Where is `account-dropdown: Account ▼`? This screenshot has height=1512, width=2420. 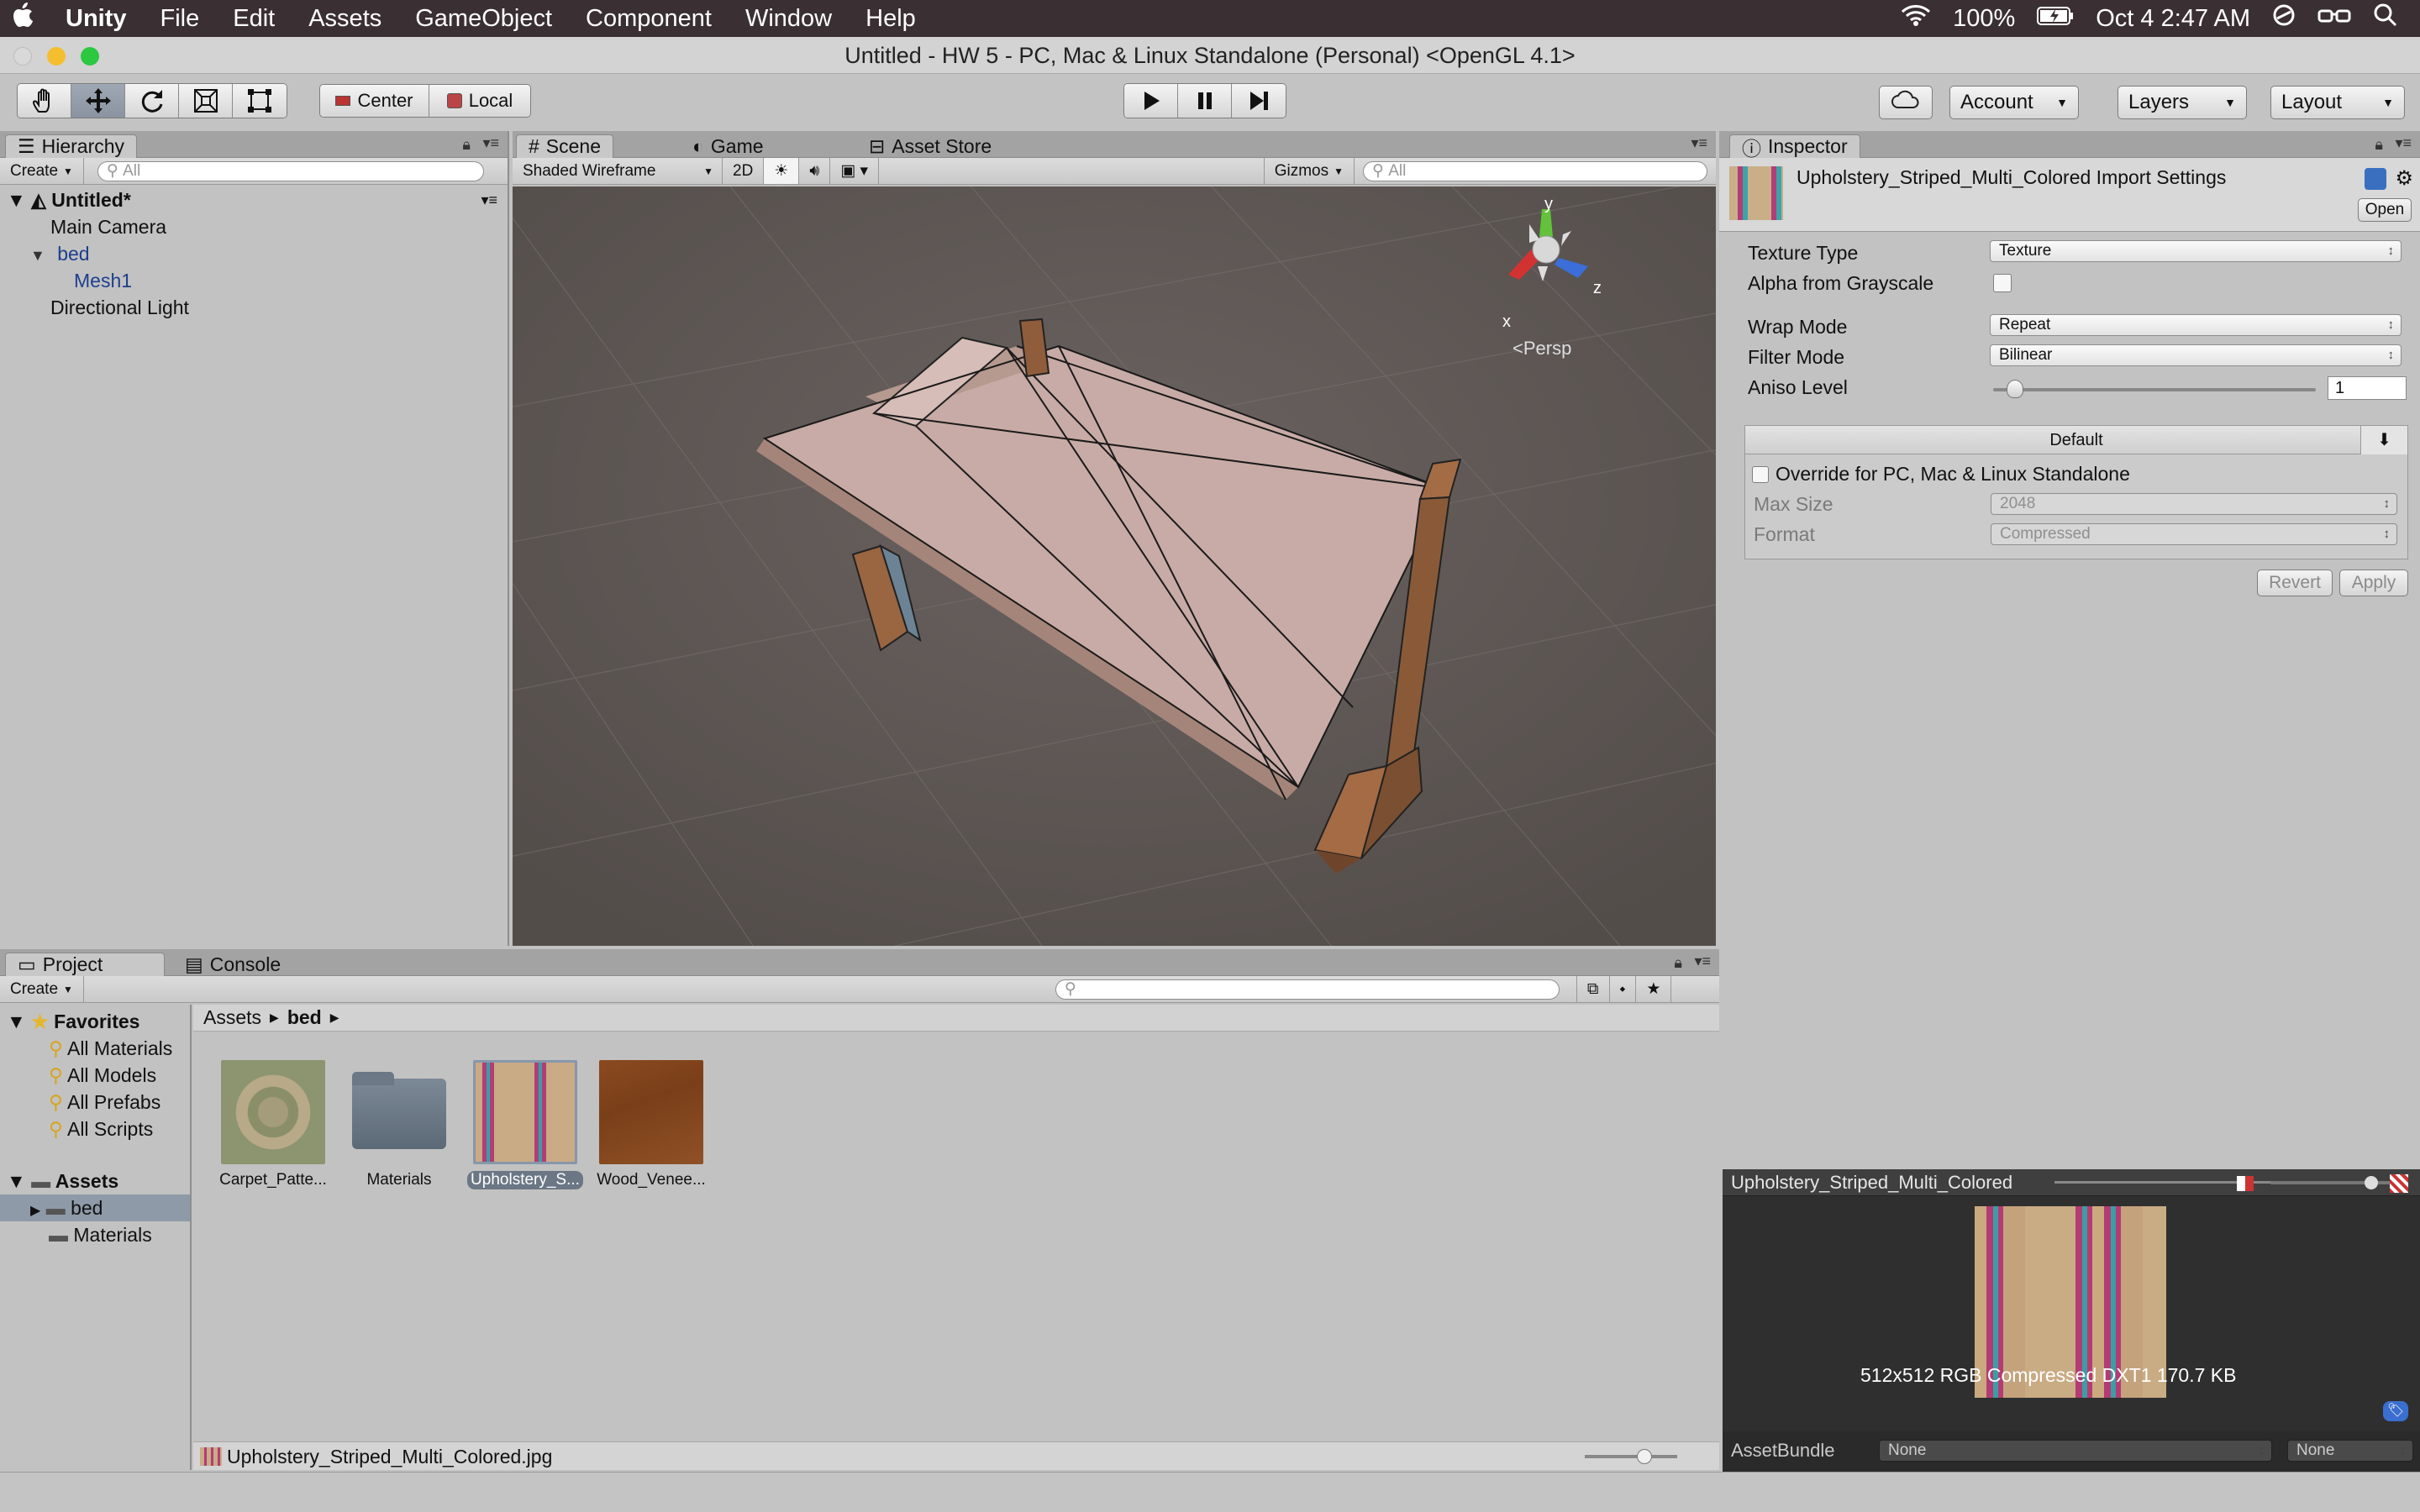 account-dropdown: Account ▼ is located at coordinates (2014, 102).